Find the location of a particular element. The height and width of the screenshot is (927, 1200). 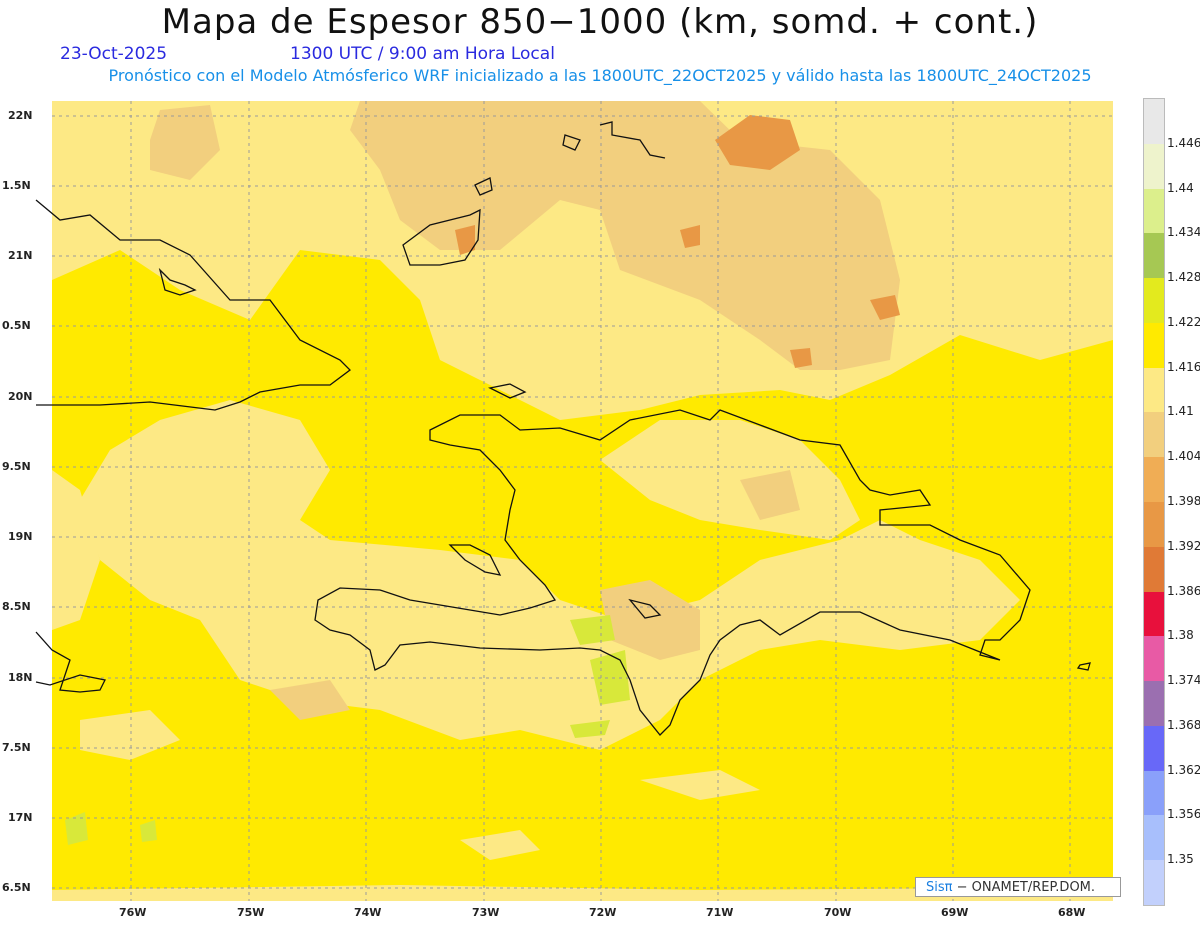

lat-tick-label: 20N is located at coordinates (20, 396).